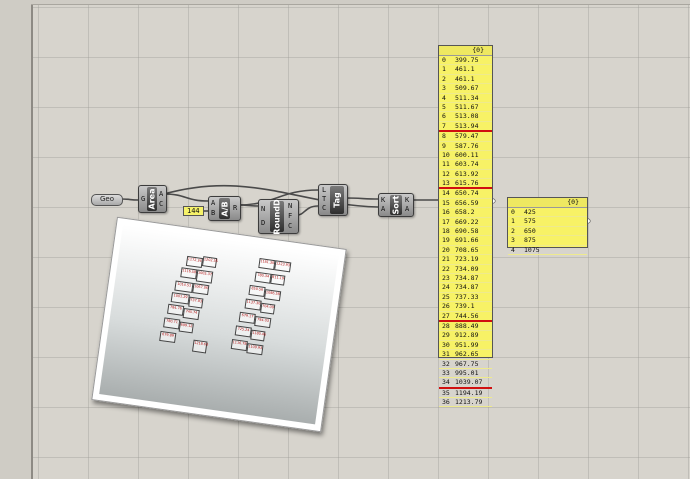 This screenshot has width=690, height=479. I want to click on row-index: 15, so click(446, 202).